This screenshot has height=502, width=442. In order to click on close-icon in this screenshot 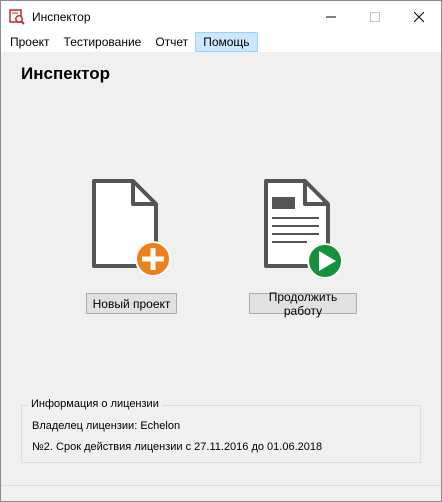, I will do `click(419, 16)`.